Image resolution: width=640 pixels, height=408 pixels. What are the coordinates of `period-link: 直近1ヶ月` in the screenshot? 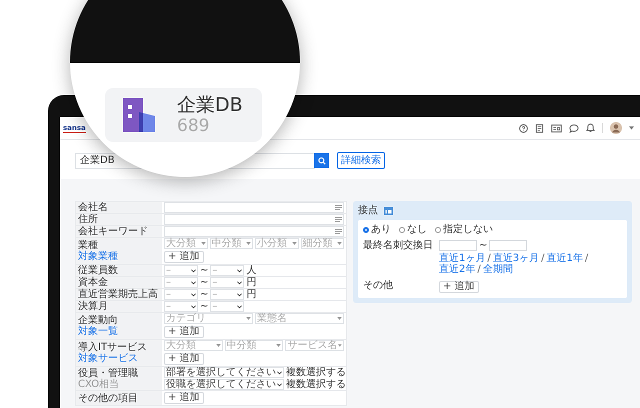 It's located at (462, 258).